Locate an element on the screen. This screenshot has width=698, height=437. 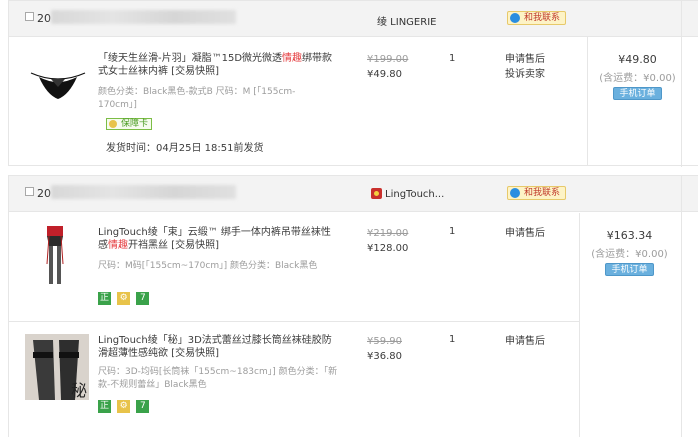
product-thumbnail: 秘 is located at coordinates (57, 367).